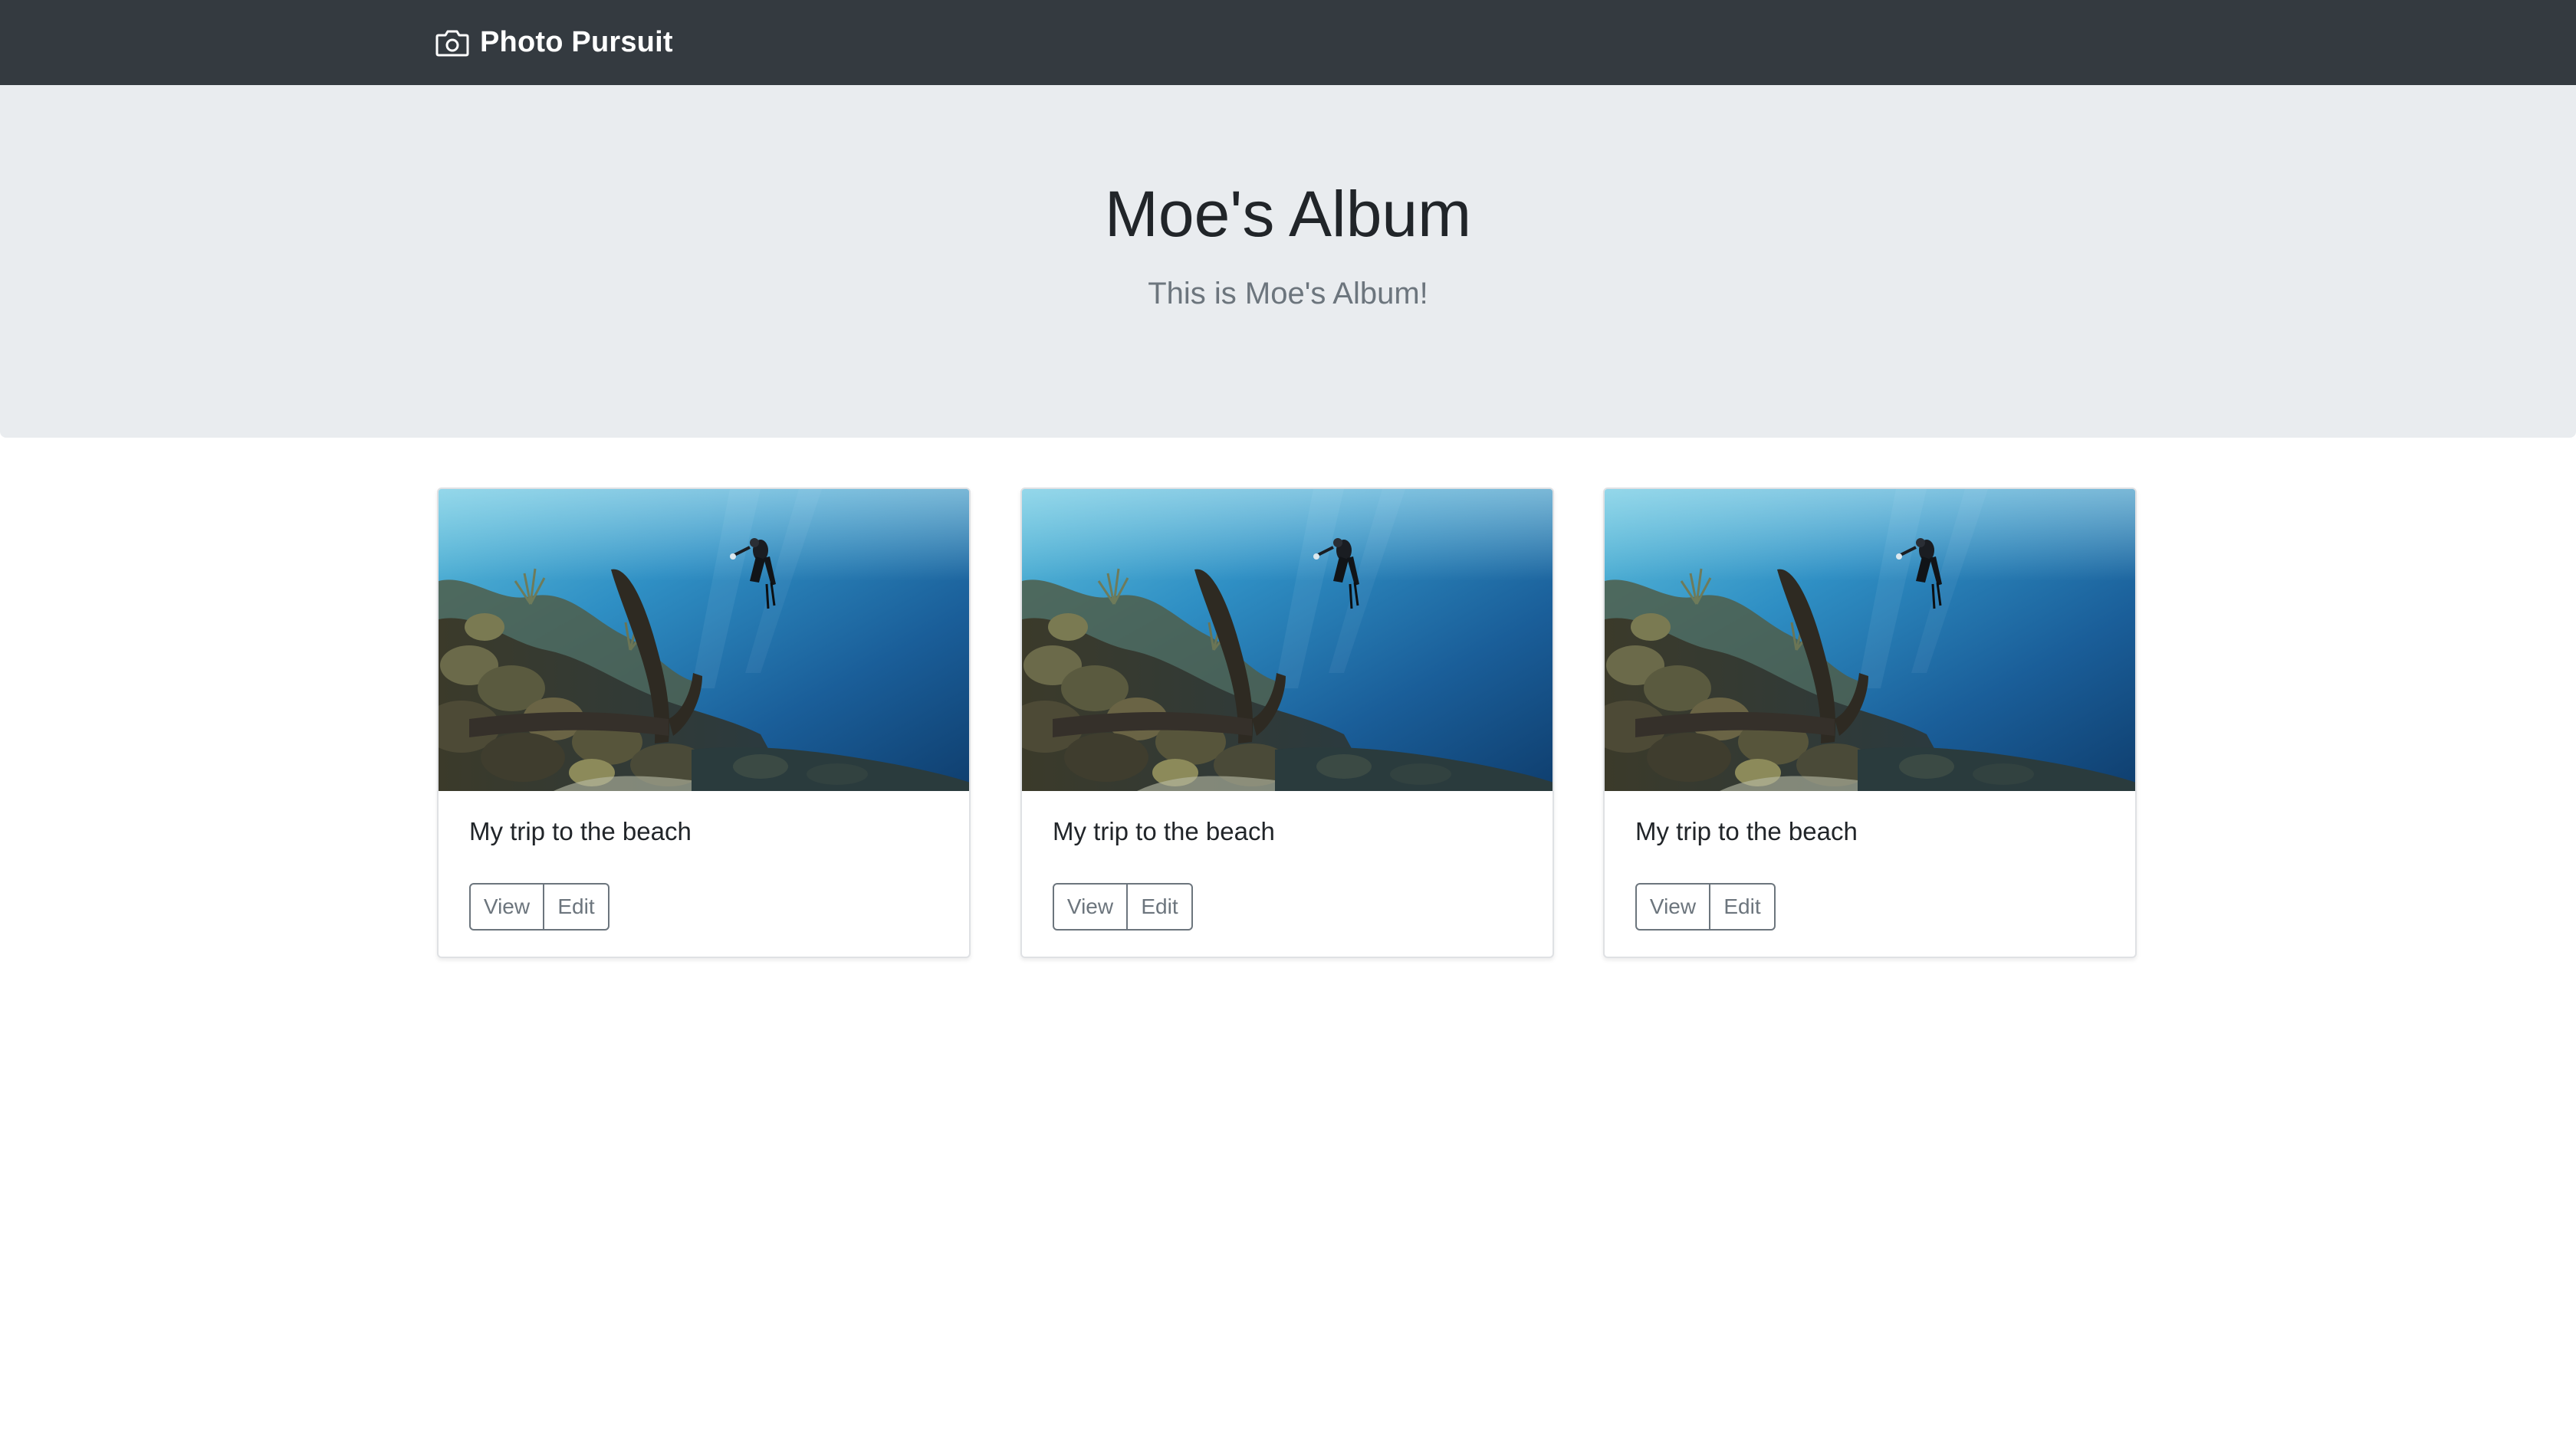 The image size is (2576, 1441). I want to click on camera-icon, so click(452, 43).